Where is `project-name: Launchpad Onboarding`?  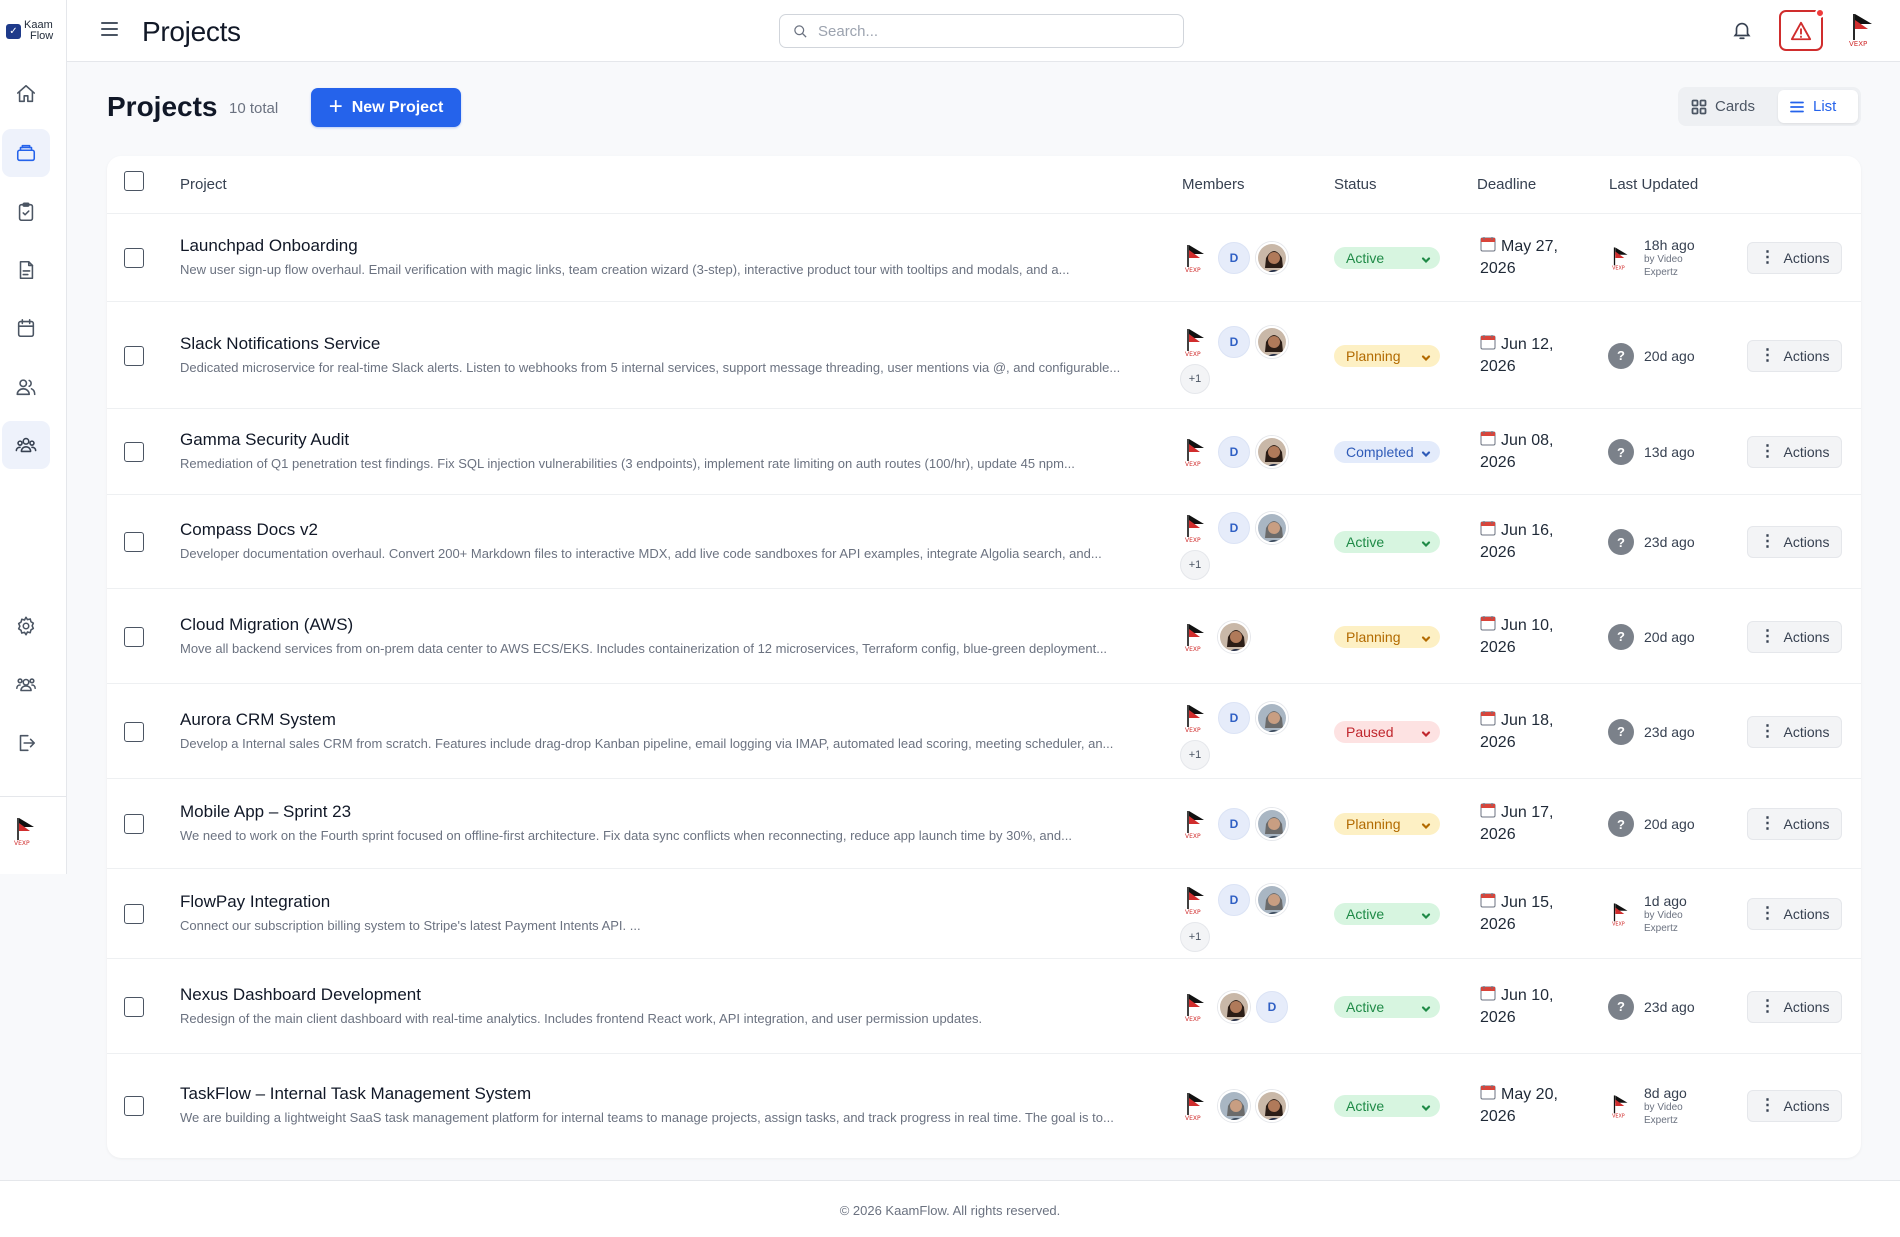
project-name: Launchpad Onboarding is located at coordinates (269, 246).